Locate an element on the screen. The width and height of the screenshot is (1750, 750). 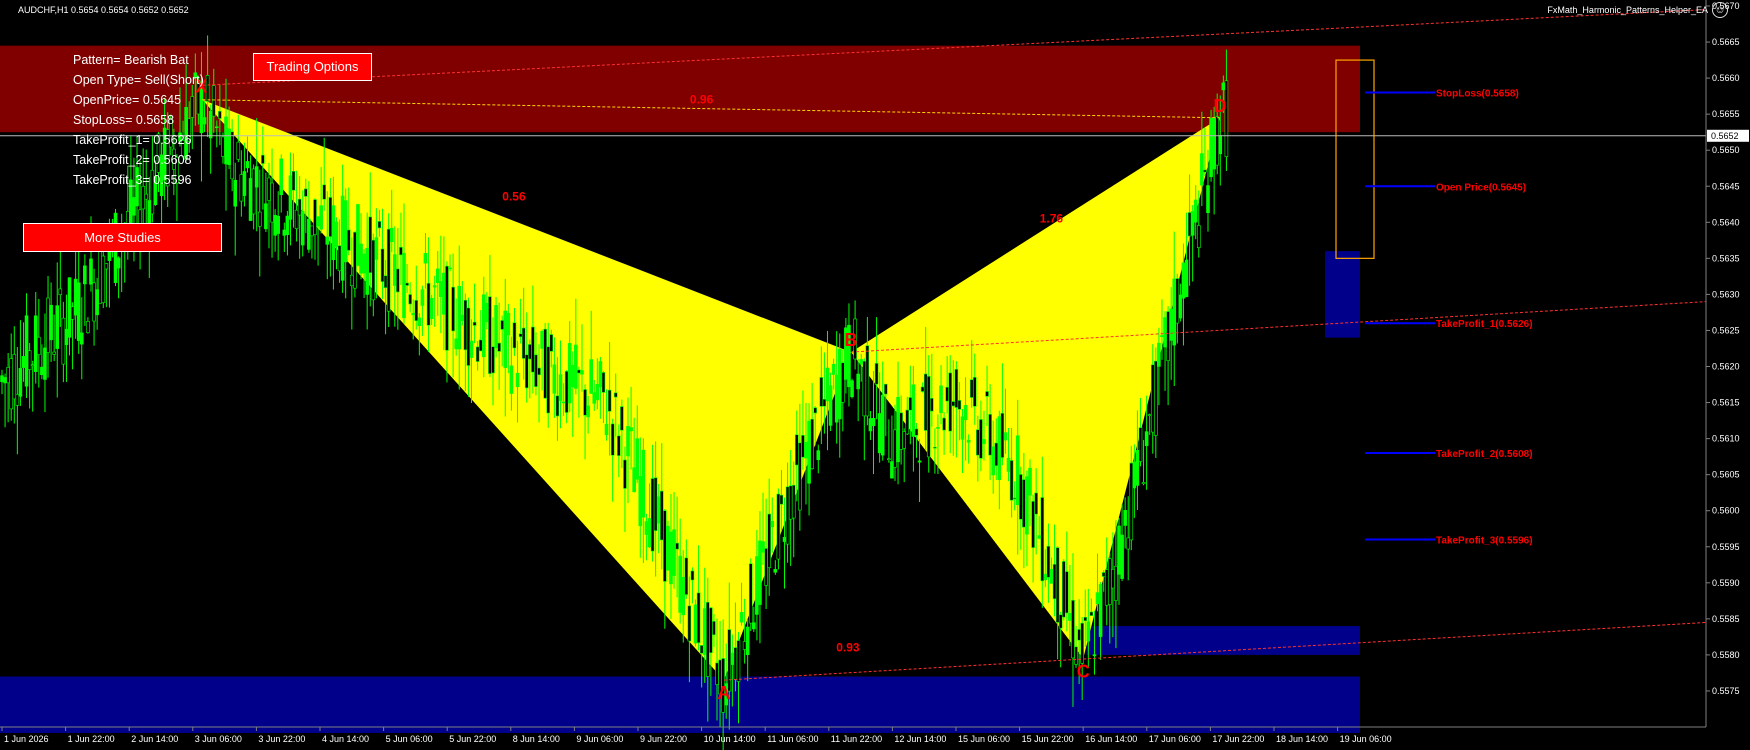
buy-zone-d is located at coordinates (1342, 294).